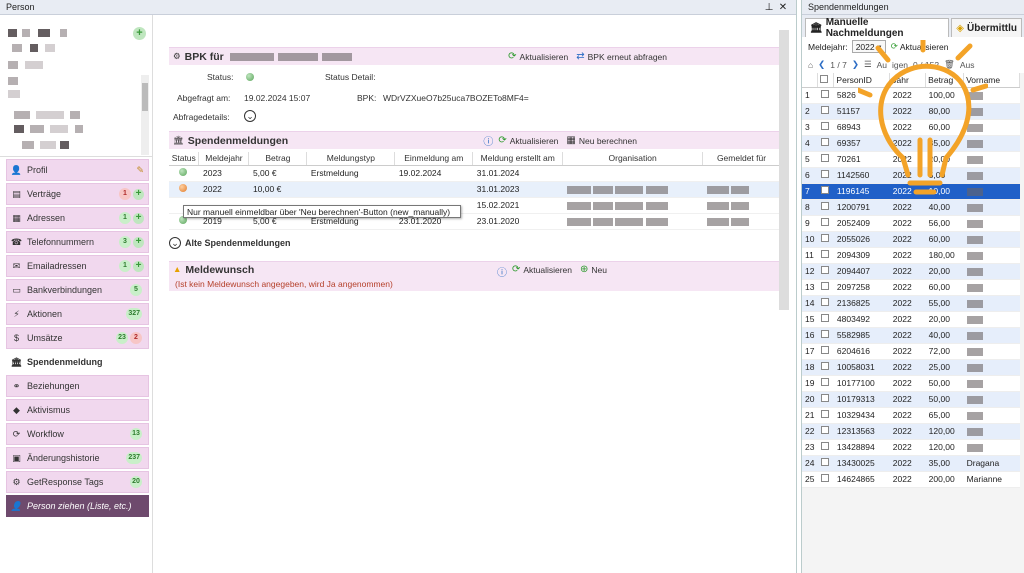 This screenshot has height=573, width=1024. I want to click on nav-item-1: ▤ Verträge 1 +, so click(77, 194).